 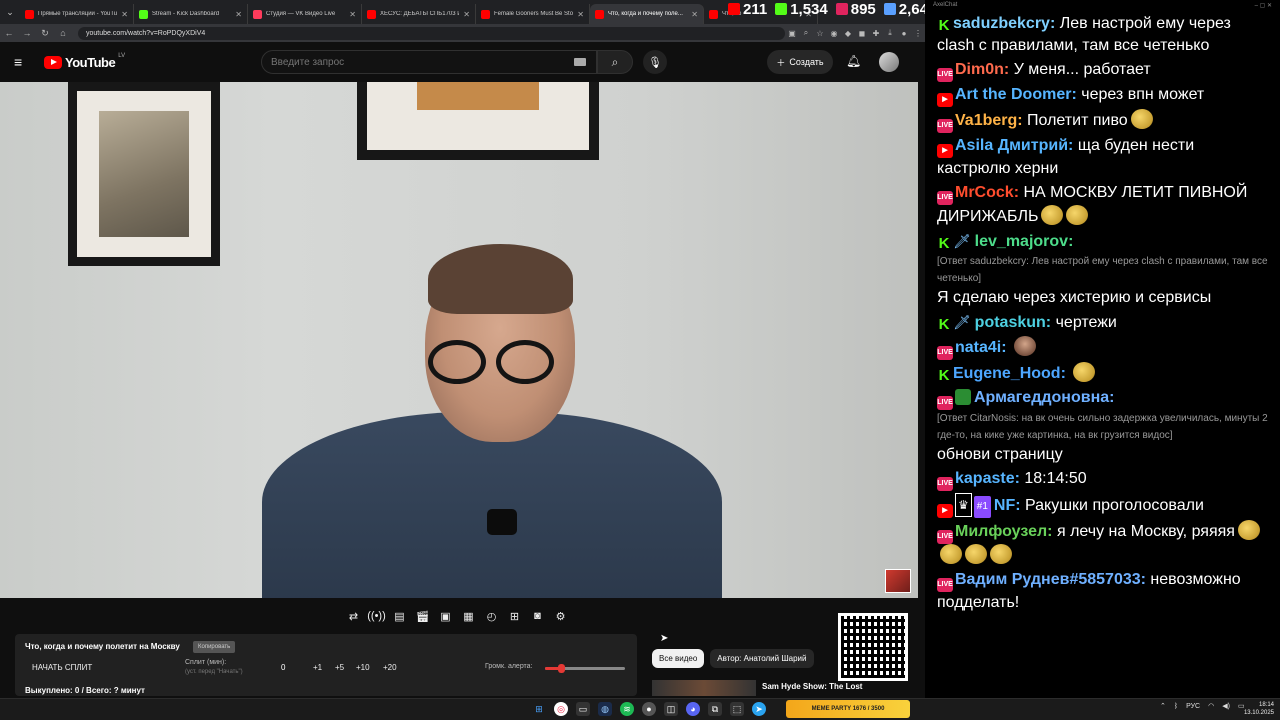 What do you see at coordinates (1001, 23) in the screenshot?
I see `chat-username: saduzbekcry` at bounding box center [1001, 23].